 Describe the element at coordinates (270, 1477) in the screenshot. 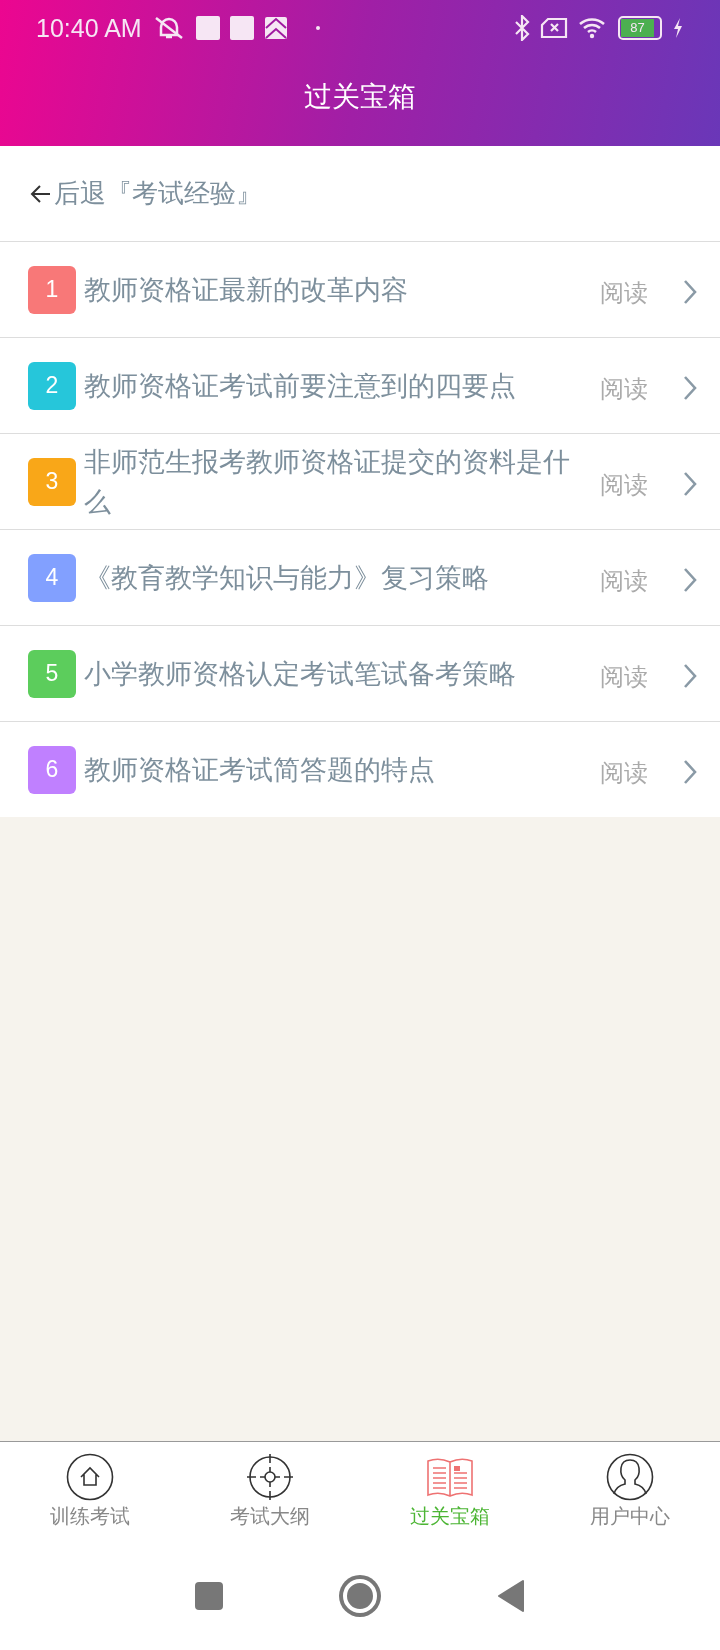

I see `crosshair-icon` at that location.